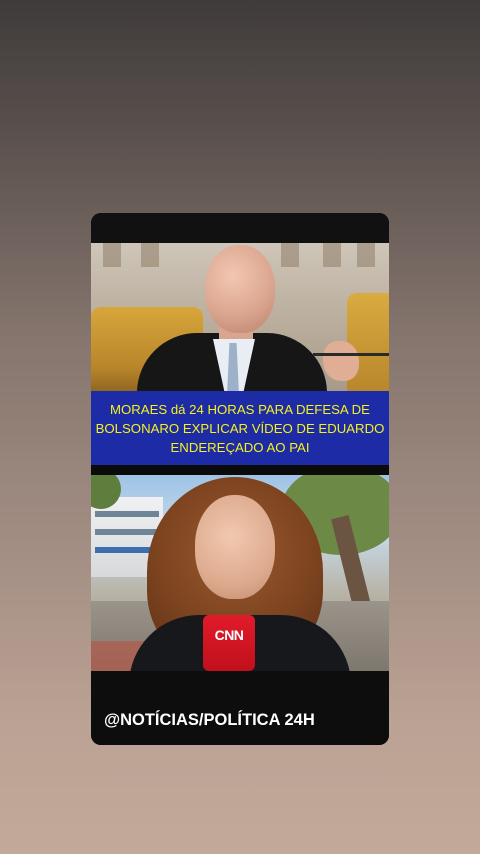 This screenshot has height=854, width=480. I want to click on microphone-arm, so click(351, 354).